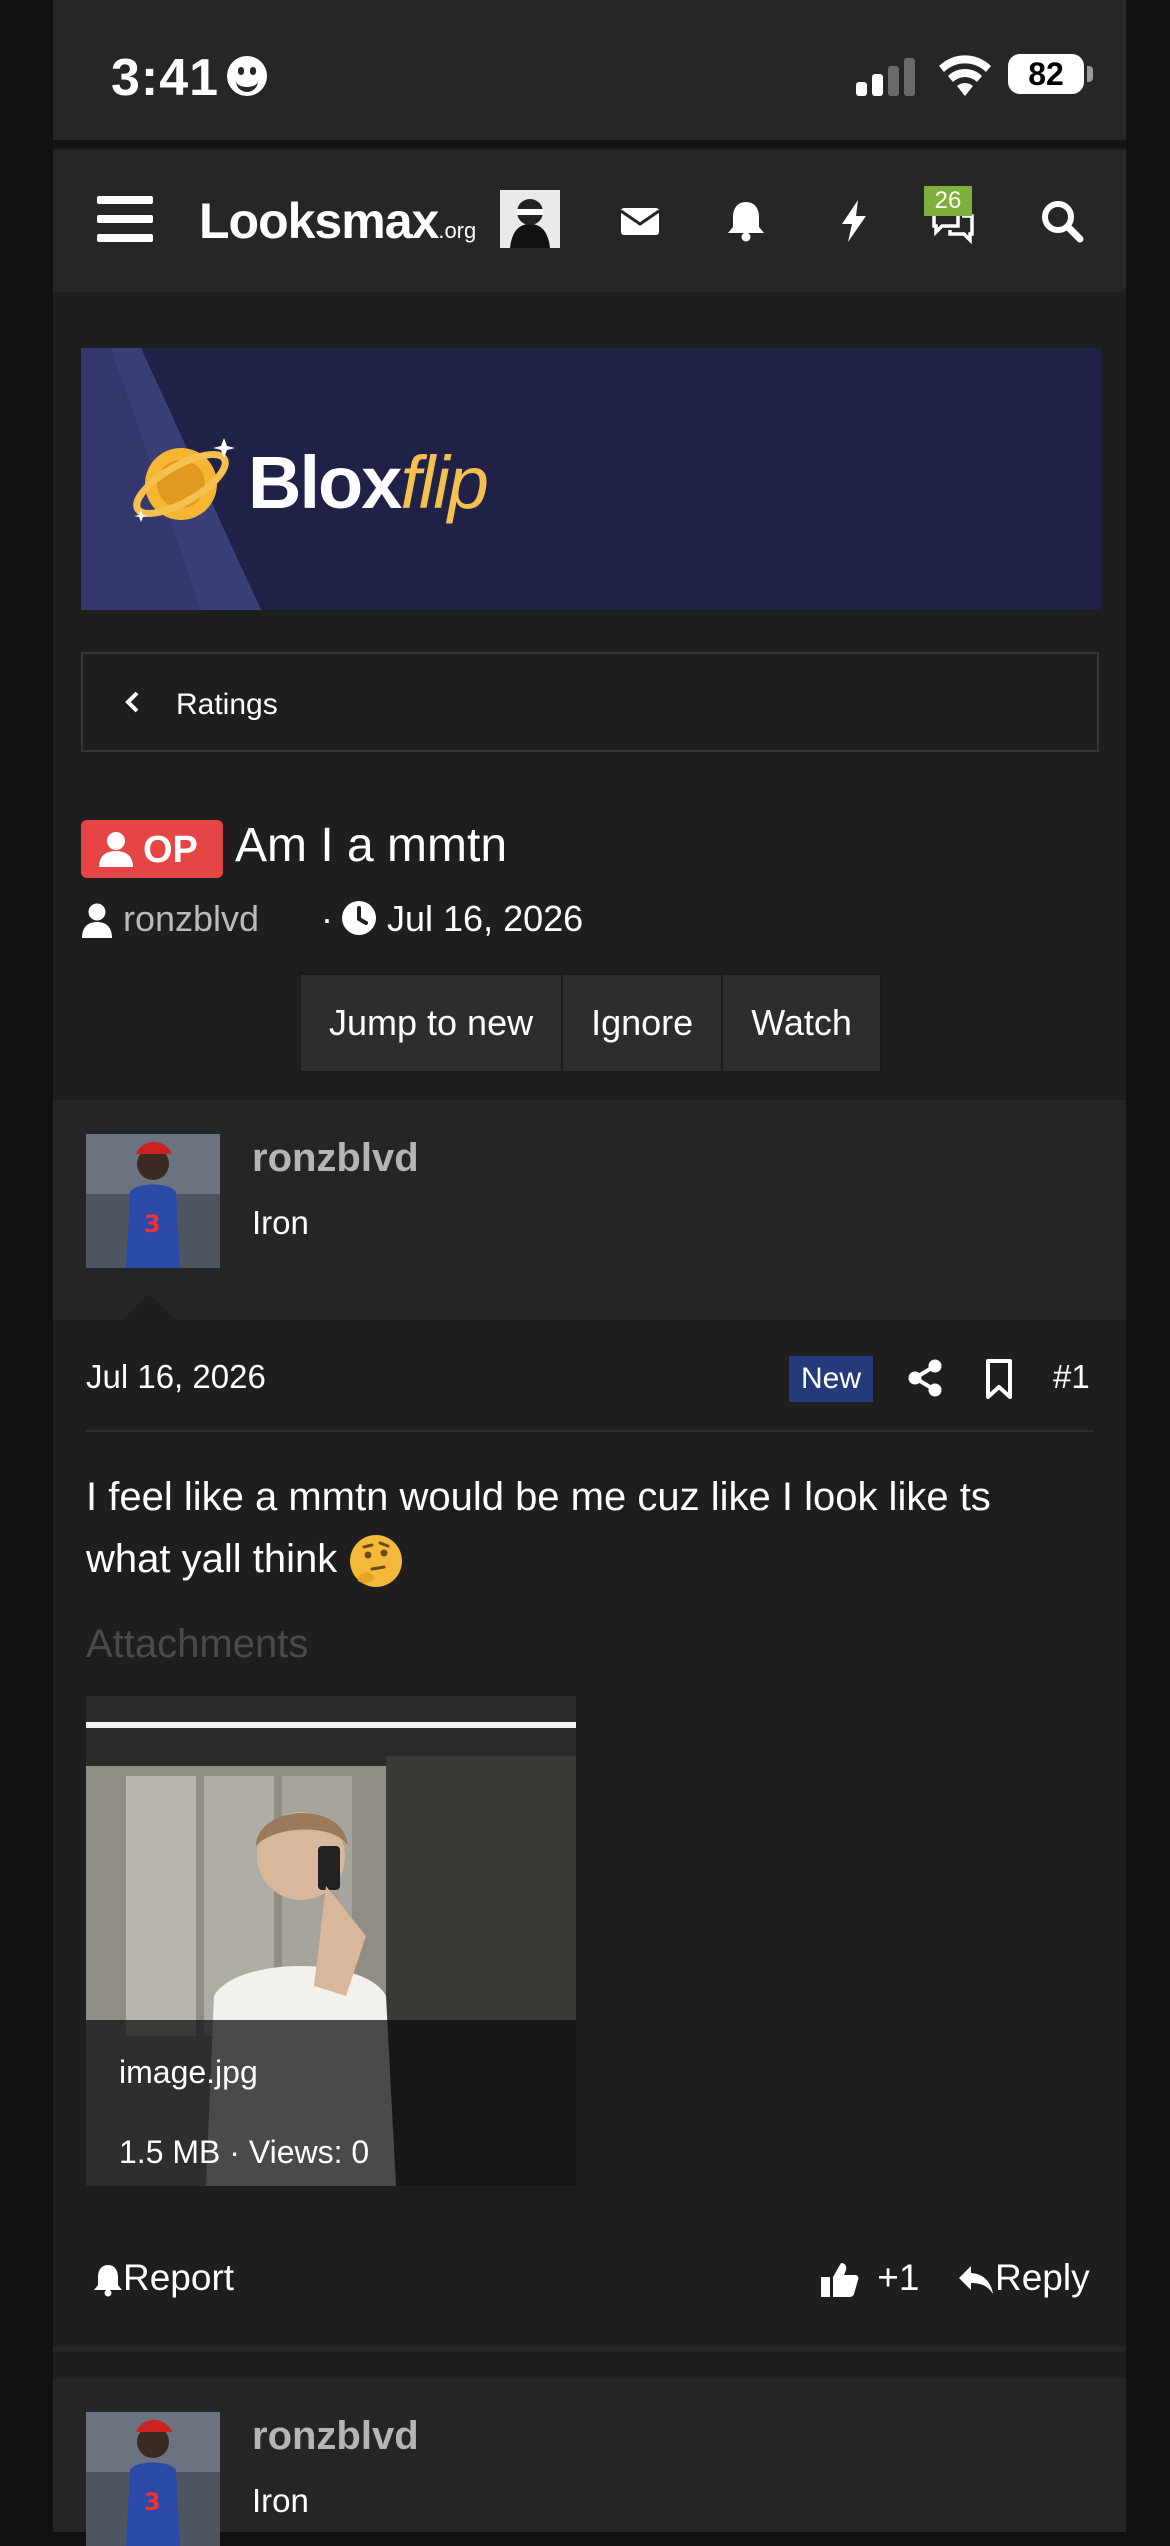  I want to click on post-date: Jul 16, 2026, so click(176, 1377).